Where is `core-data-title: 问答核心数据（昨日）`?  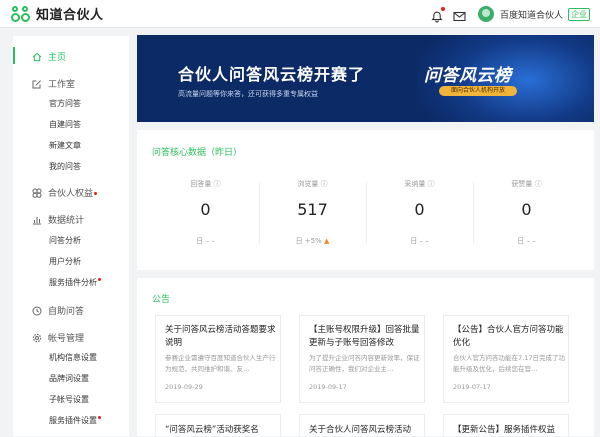 core-data-title: 问答核心数据（昨日） is located at coordinates (197, 153).